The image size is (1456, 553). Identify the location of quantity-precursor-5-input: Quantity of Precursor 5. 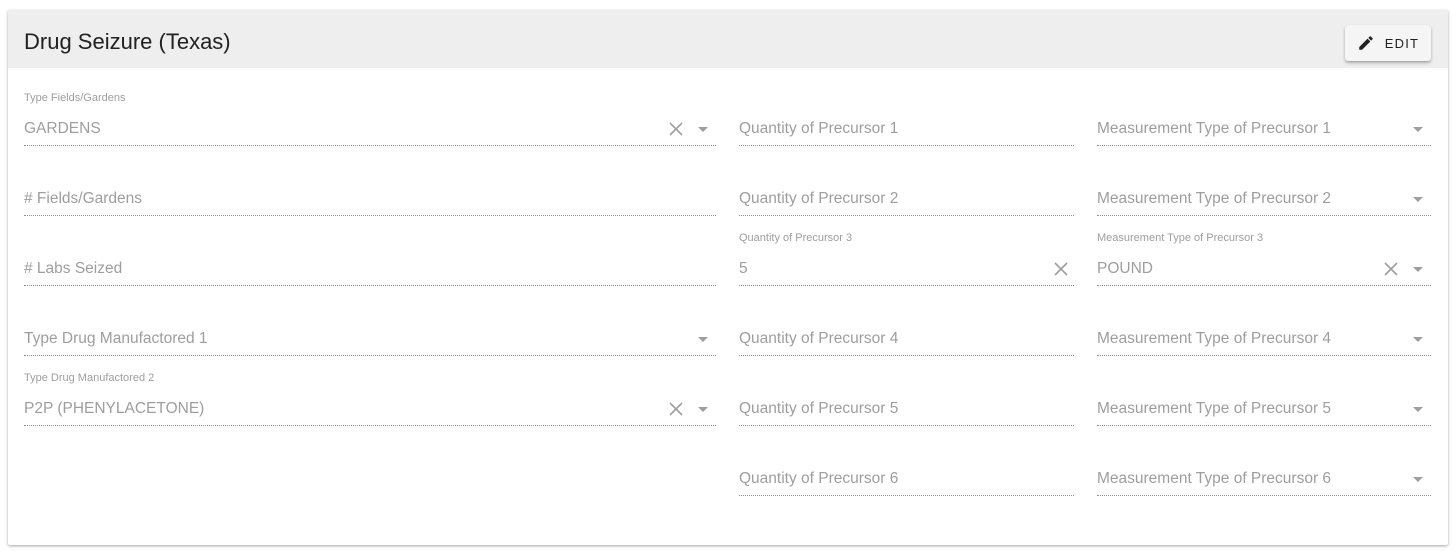
(906, 410).